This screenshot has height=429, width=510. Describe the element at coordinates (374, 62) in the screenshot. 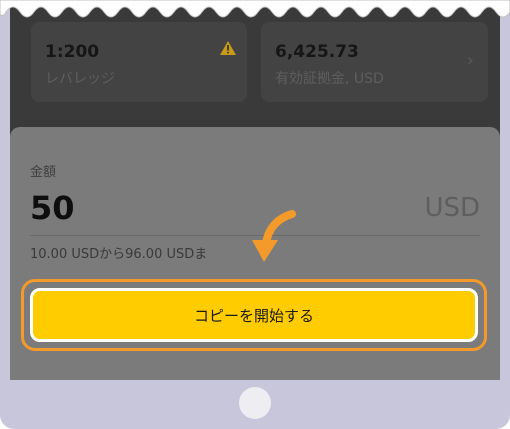

I see `margin-card: 6,425.73 有効証拠金, USD ›` at that location.